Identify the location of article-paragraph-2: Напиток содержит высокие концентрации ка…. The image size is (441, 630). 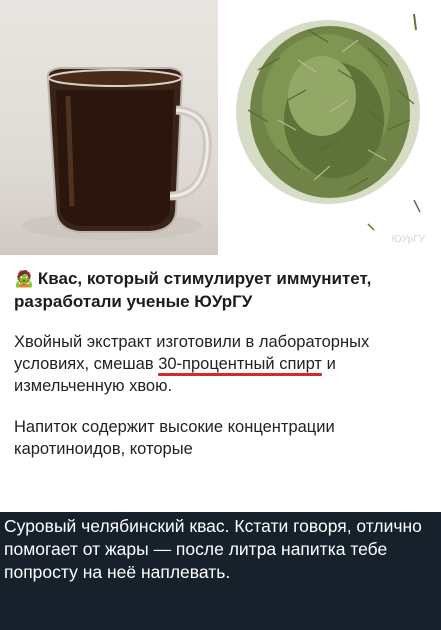
(174, 438).